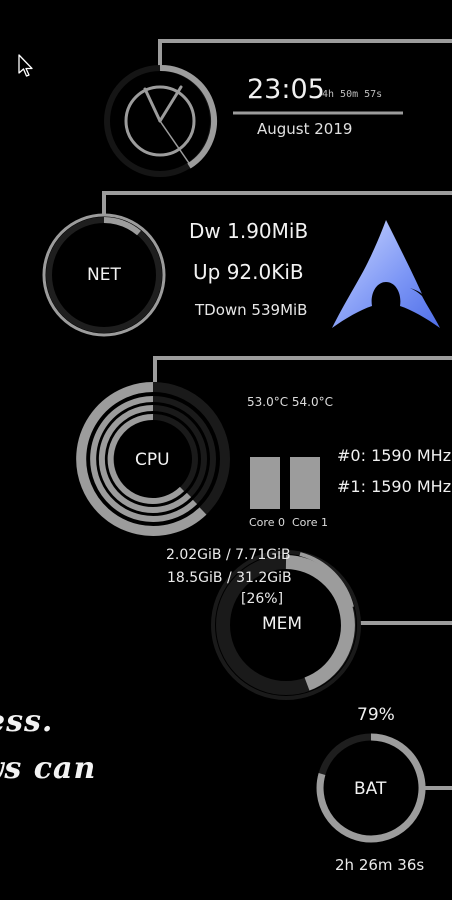  Describe the element at coordinates (380, 865) in the screenshot. I see `battery-time-left: 2h 26m 36s` at that location.